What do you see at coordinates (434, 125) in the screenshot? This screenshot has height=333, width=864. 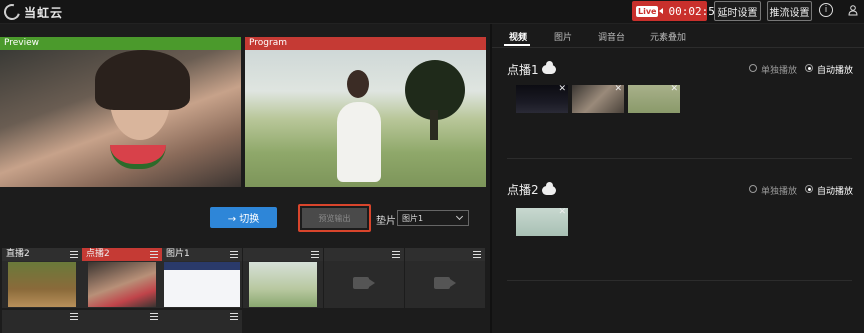 I see `program-trunk-shape` at bounding box center [434, 125].